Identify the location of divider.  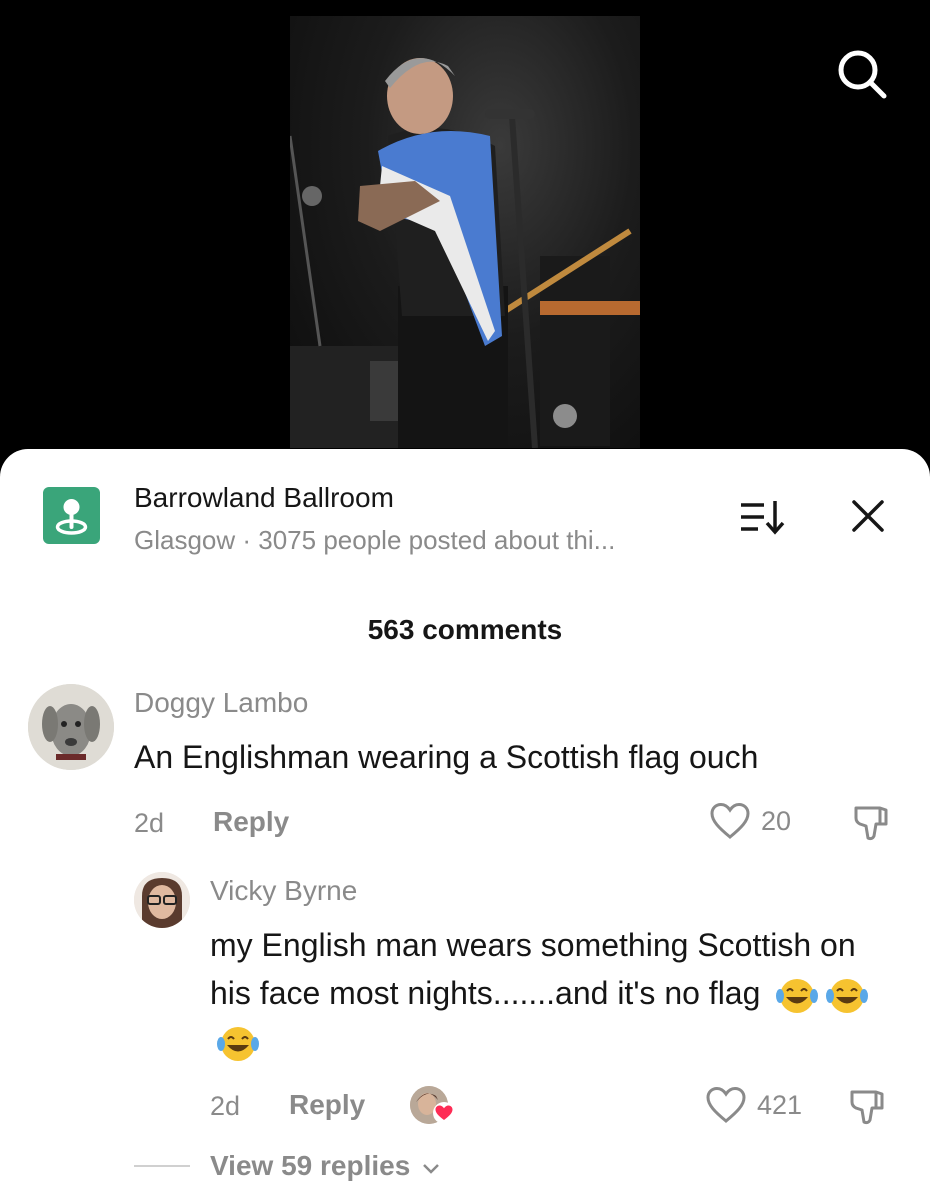
(162, 1166).